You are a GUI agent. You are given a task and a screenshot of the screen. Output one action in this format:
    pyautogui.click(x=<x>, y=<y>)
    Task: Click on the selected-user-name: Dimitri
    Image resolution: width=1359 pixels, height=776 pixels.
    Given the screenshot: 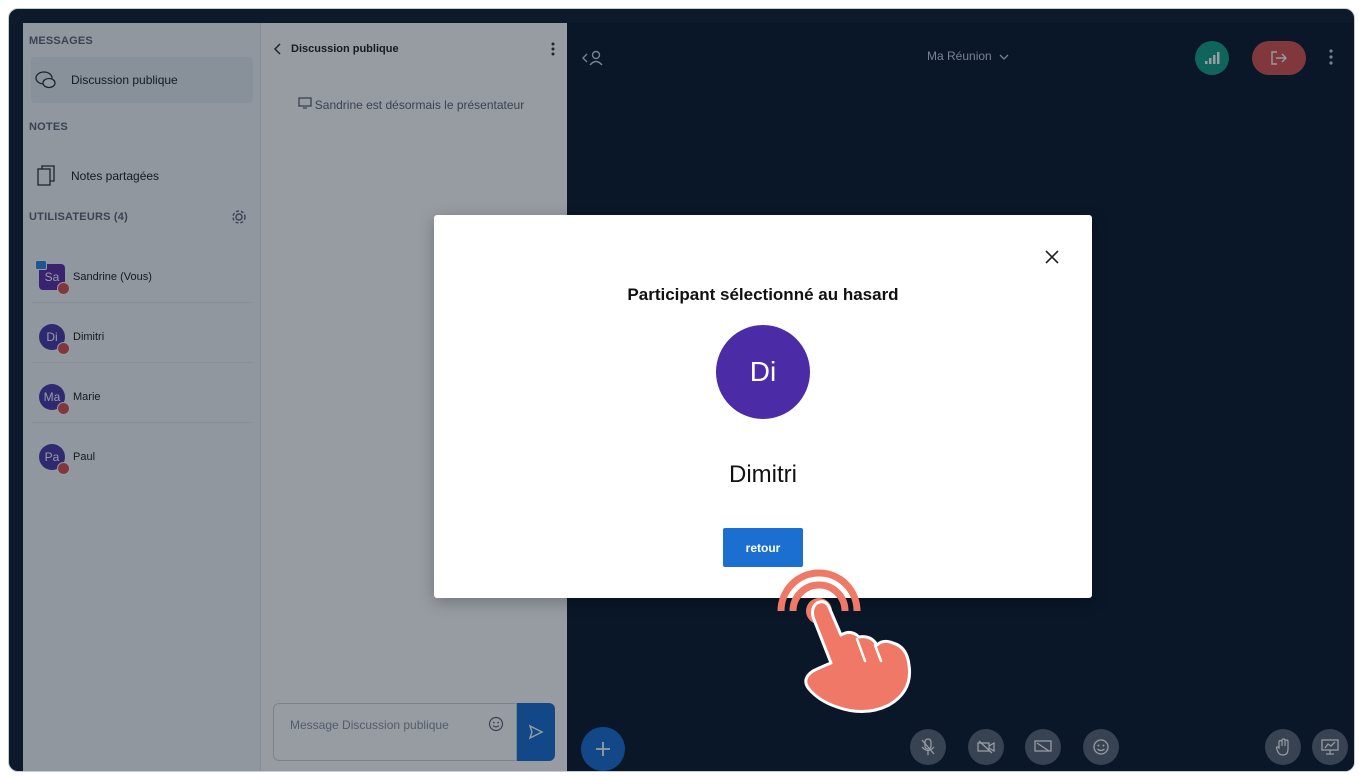 What is the action you would take?
    pyautogui.click(x=763, y=474)
    